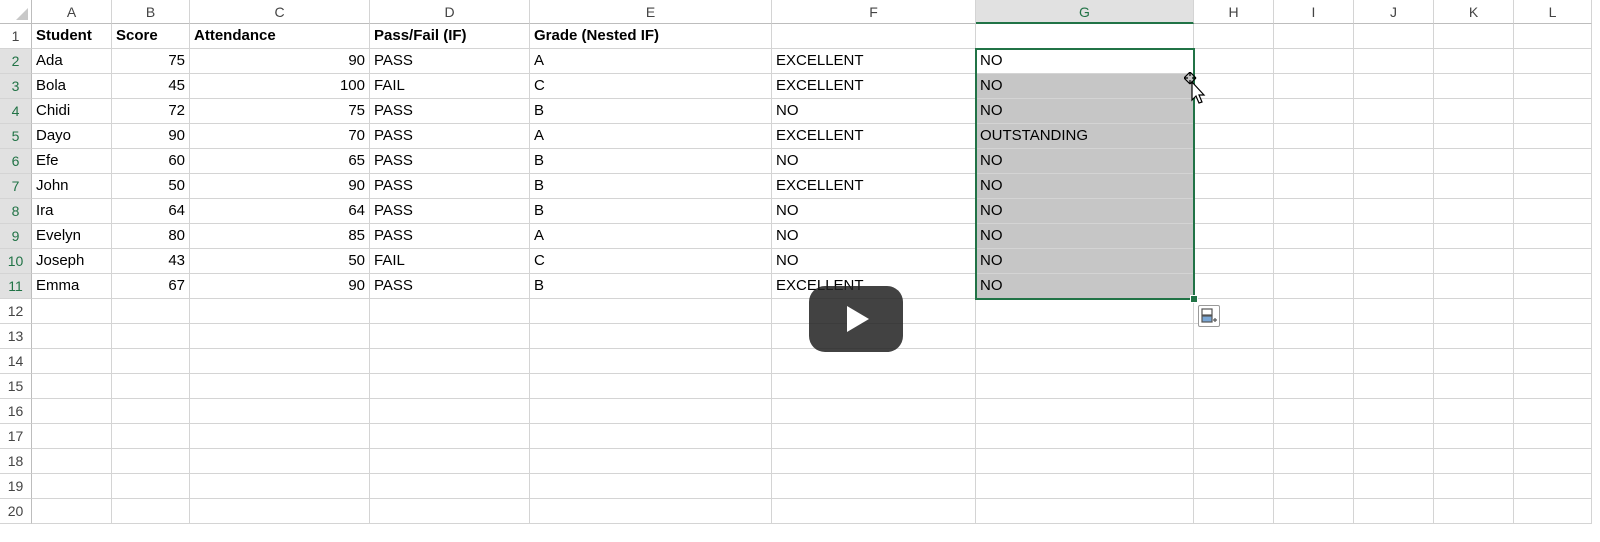  I want to click on cell-i18, so click(1314, 461).